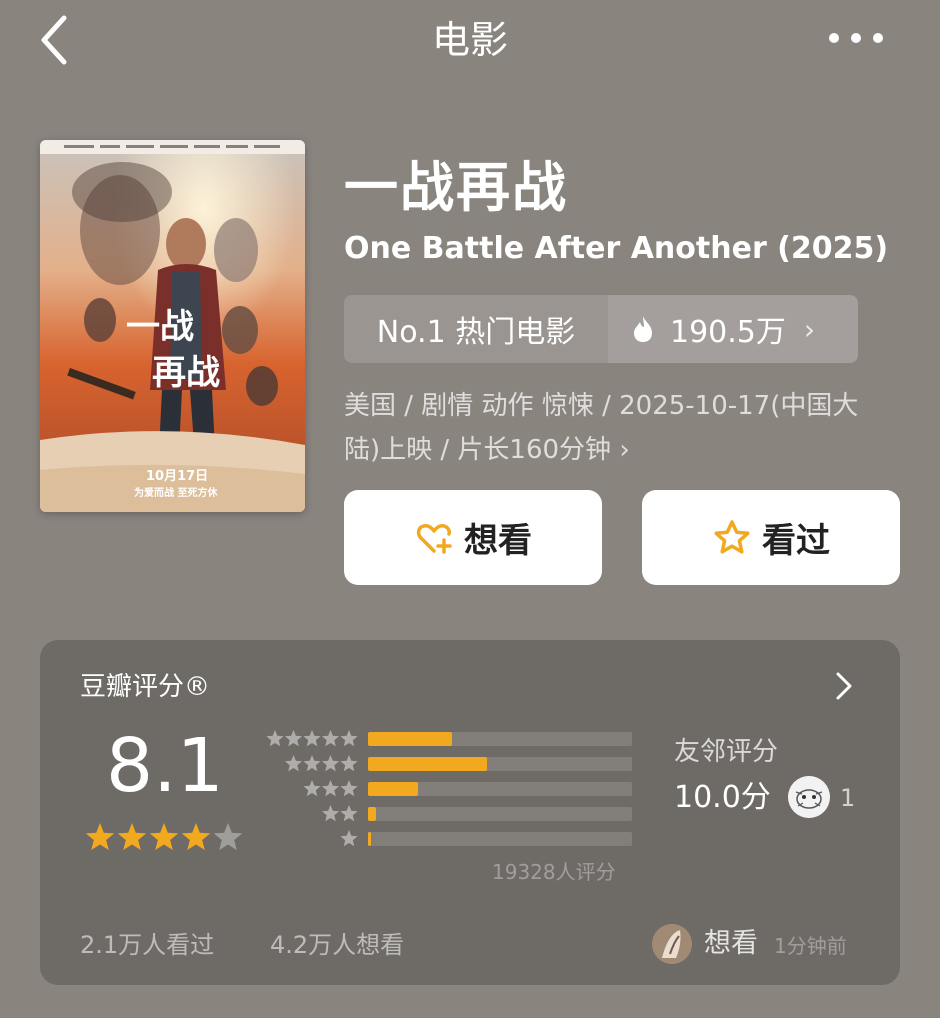  I want to click on star-outline-icon, so click(732, 536).